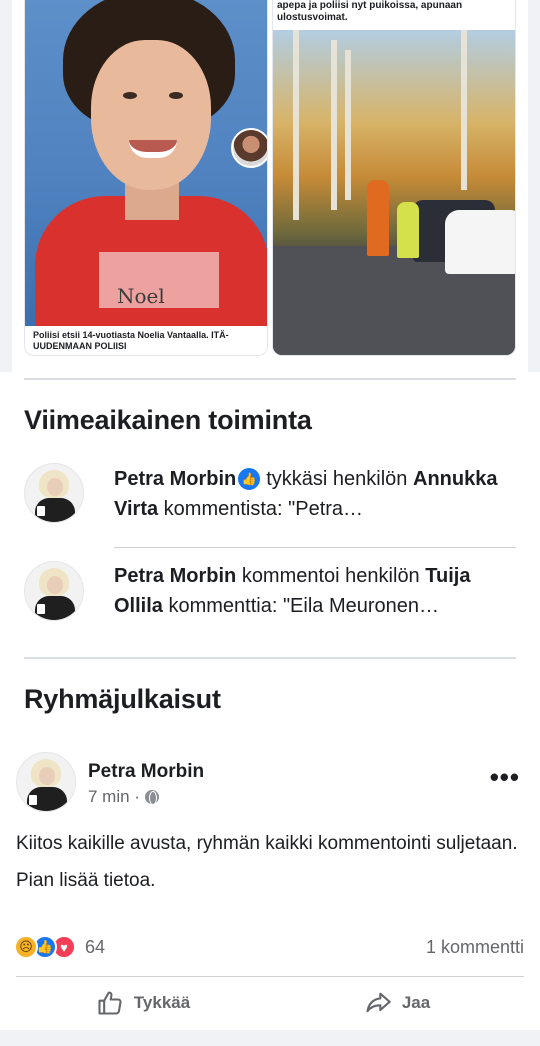 Image resolution: width=540 pixels, height=1046 pixels. What do you see at coordinates (151, 115) in the screenshot?
I see `photo-face` at bounding box center [151, 115].